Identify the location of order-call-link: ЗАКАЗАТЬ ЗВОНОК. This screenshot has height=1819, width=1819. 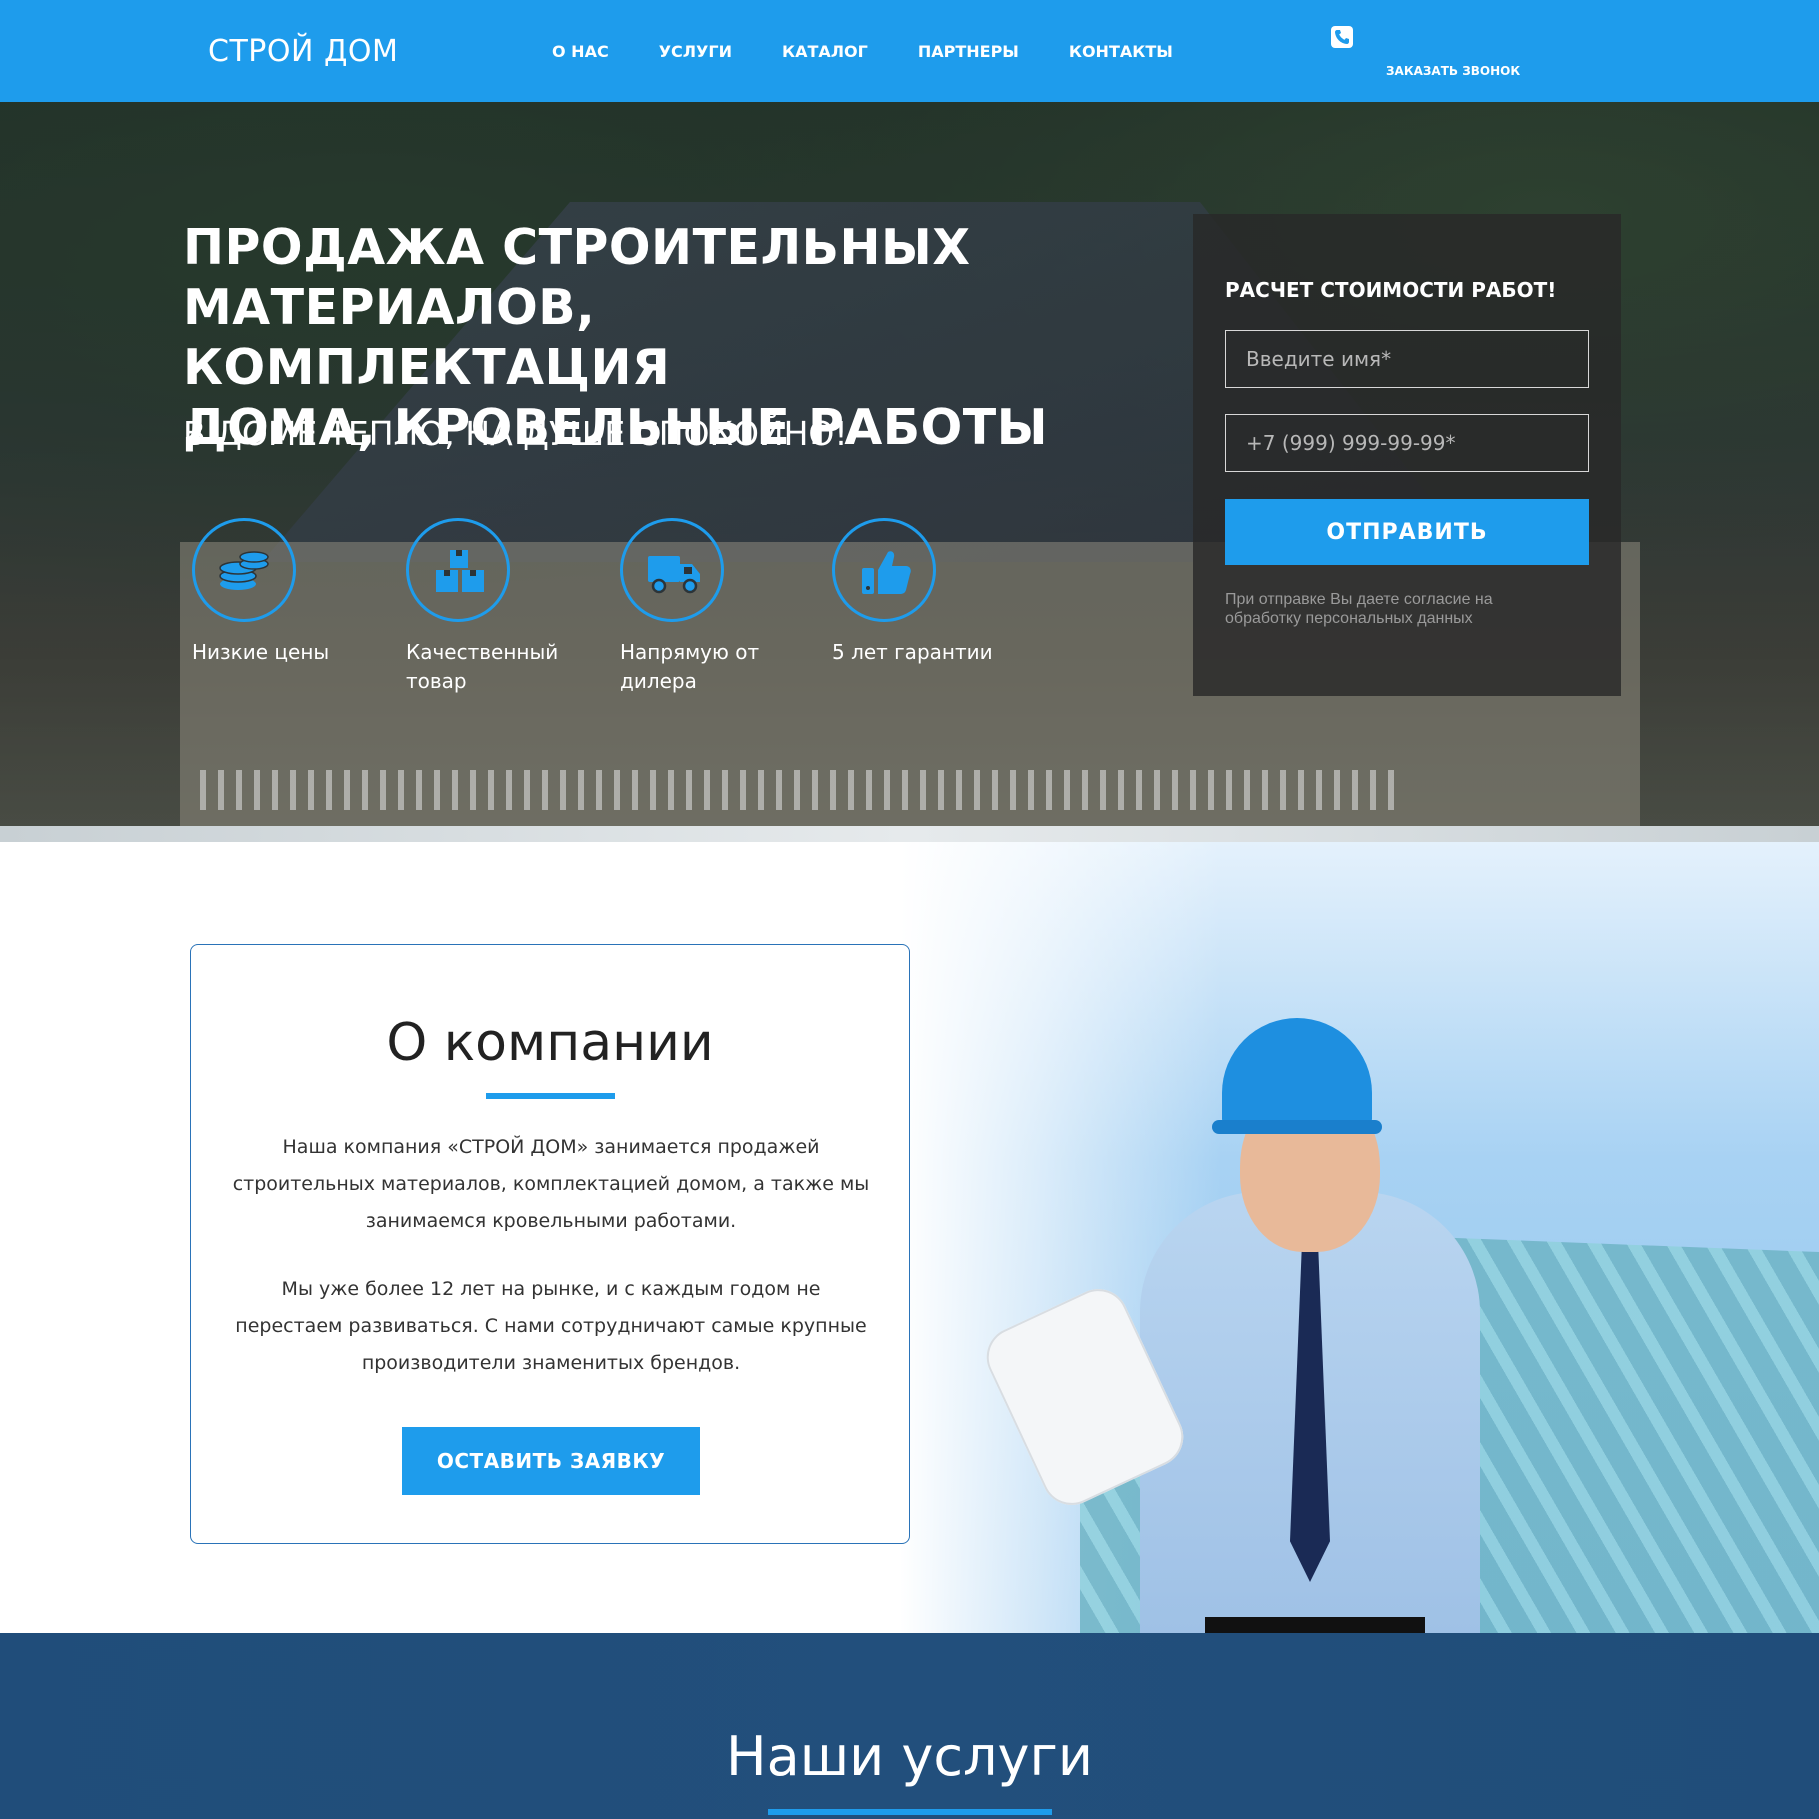
(1453, 71).